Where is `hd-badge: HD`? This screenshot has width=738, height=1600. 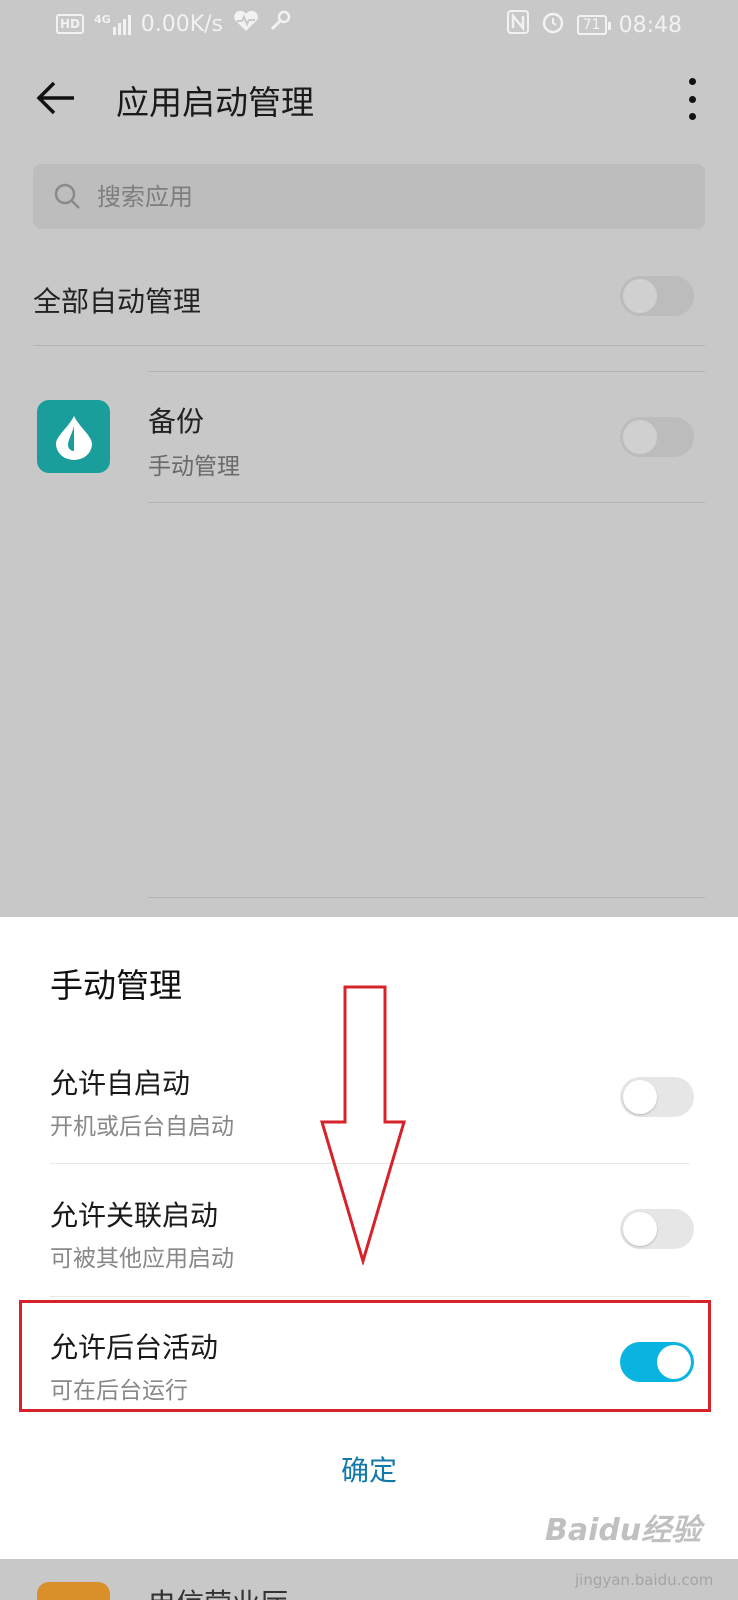
hd-badge: HD is located at coordinates (70, 24).